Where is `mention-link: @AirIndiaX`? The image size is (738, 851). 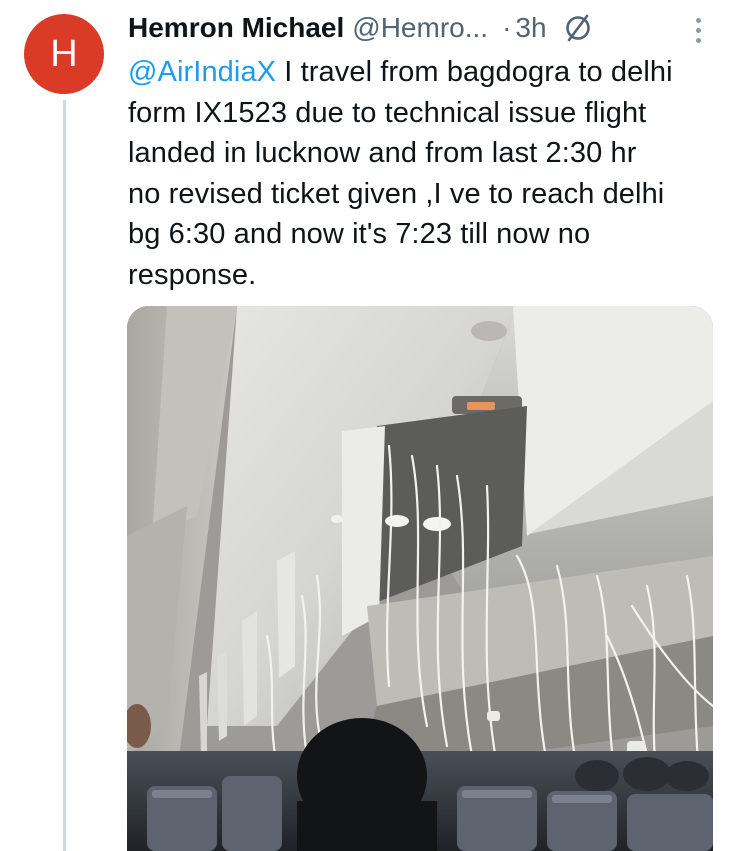 mention-link: @AirIndiaX is located at coordinates (202, 72).